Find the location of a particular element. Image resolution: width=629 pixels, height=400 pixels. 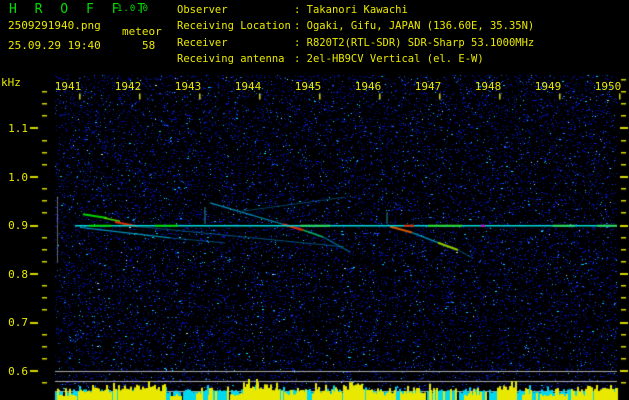

time-axis-label: 1946 is located at coordinates (368, 86).